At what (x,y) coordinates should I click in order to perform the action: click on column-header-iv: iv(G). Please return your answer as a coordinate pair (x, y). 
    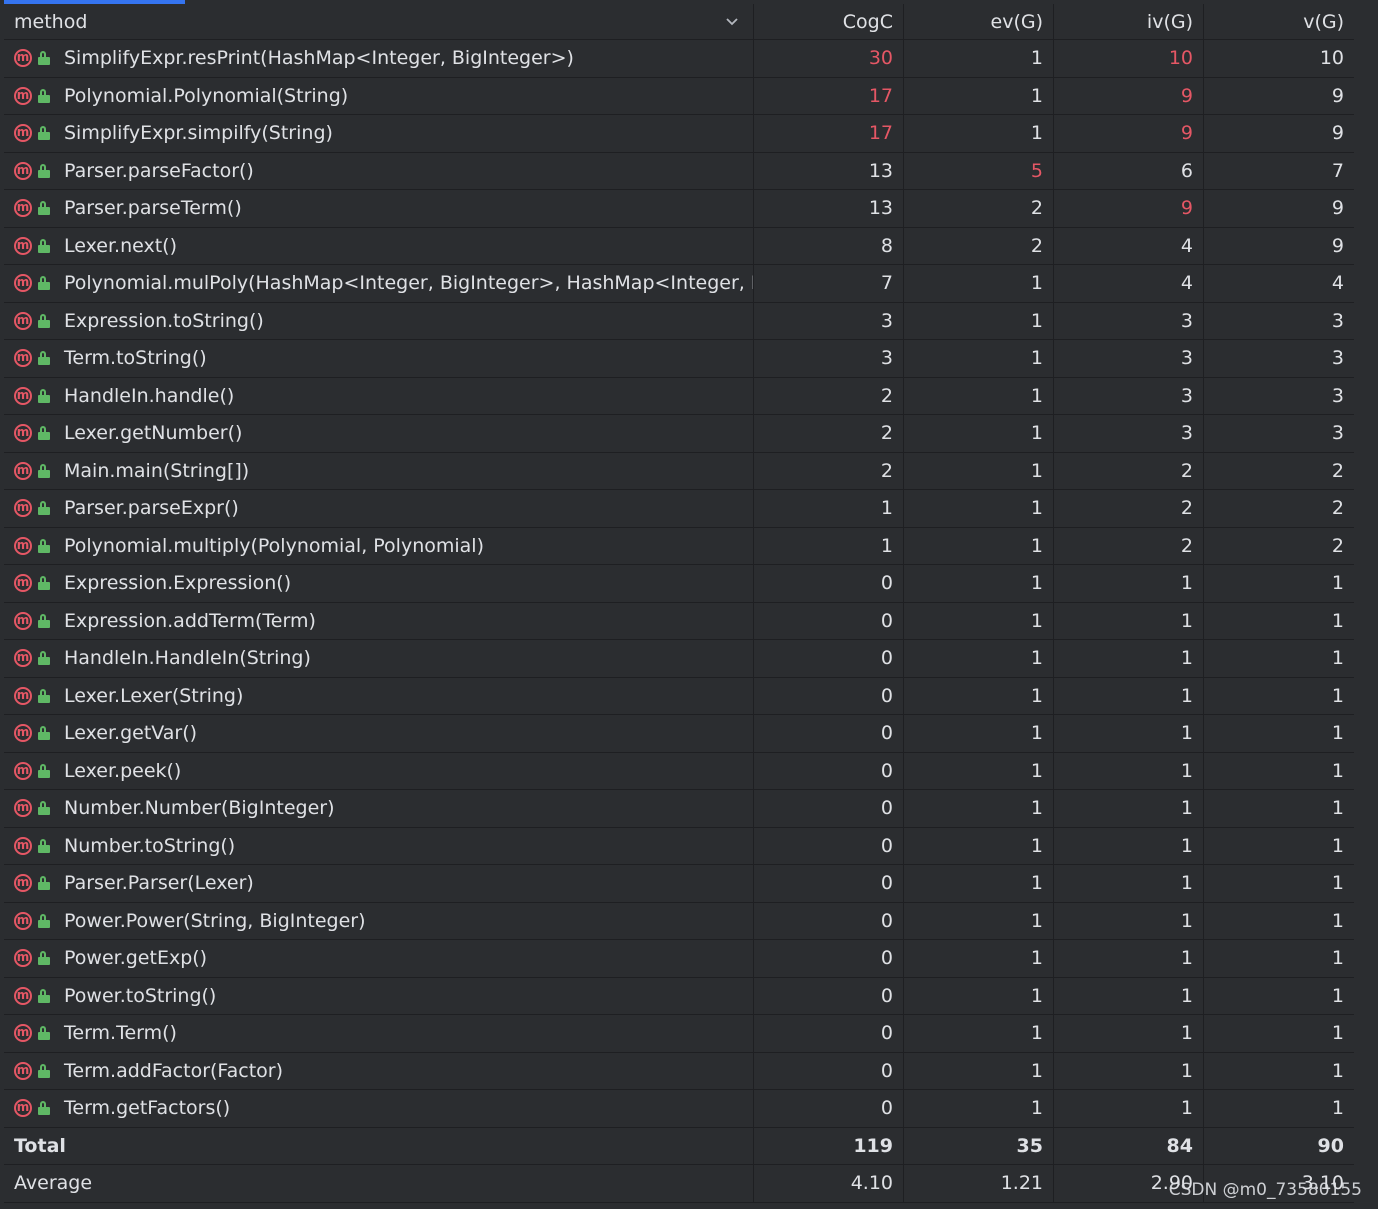
    Looking at the image, I should click on (1129, 21).